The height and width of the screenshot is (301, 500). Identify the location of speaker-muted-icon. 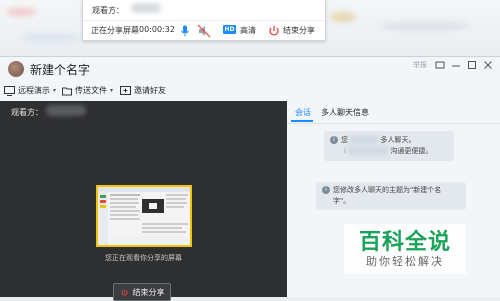
(204, 30).